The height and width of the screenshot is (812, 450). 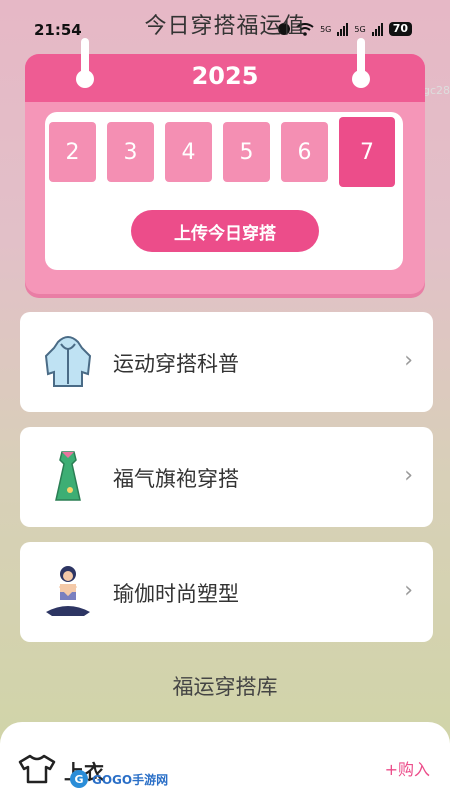 What do you see at coordinates (176, 594) in the screenshot?
I see `menu-item-label: 瑜伽时尚塑型` at bounding box center [176, 594].